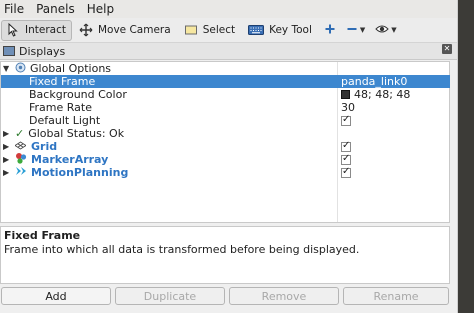  I want to click on motion-planning-checkbox, so click(346, 172).